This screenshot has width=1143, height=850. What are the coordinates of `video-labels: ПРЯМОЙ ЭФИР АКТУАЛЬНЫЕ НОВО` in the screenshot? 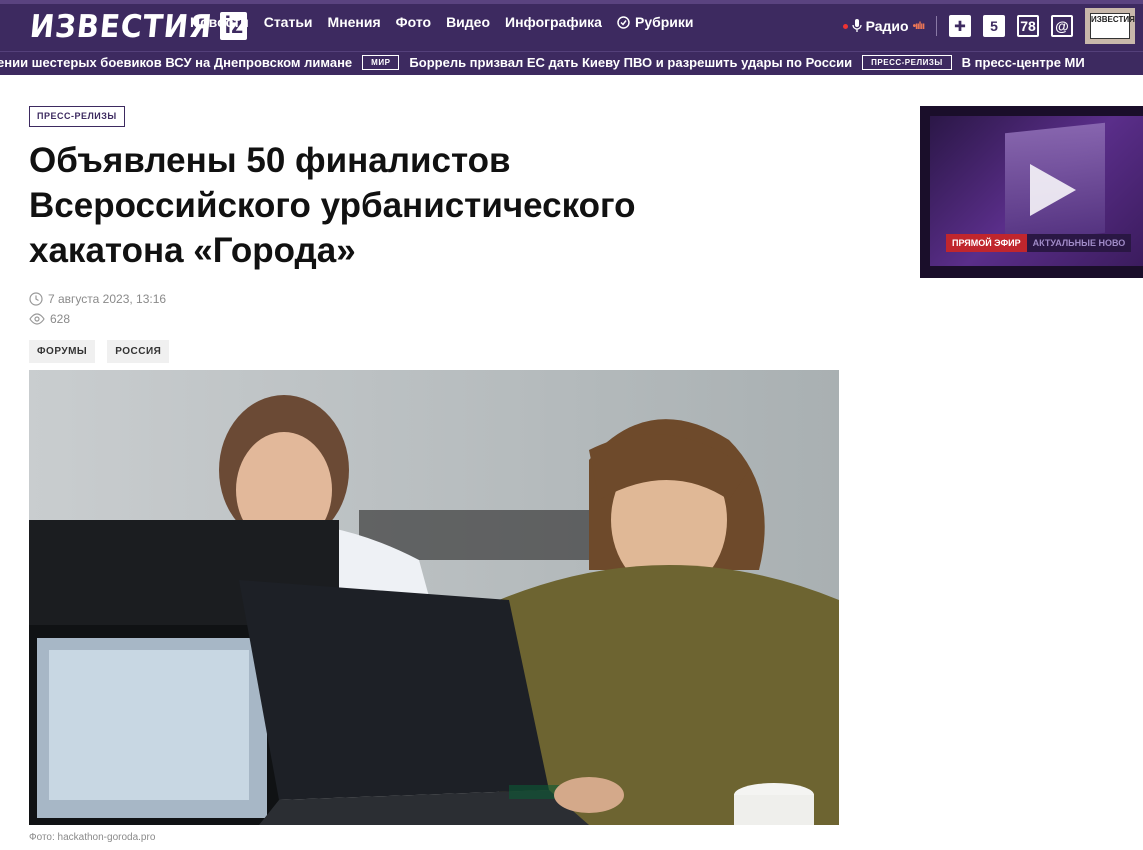 It's located at (1039, 243).